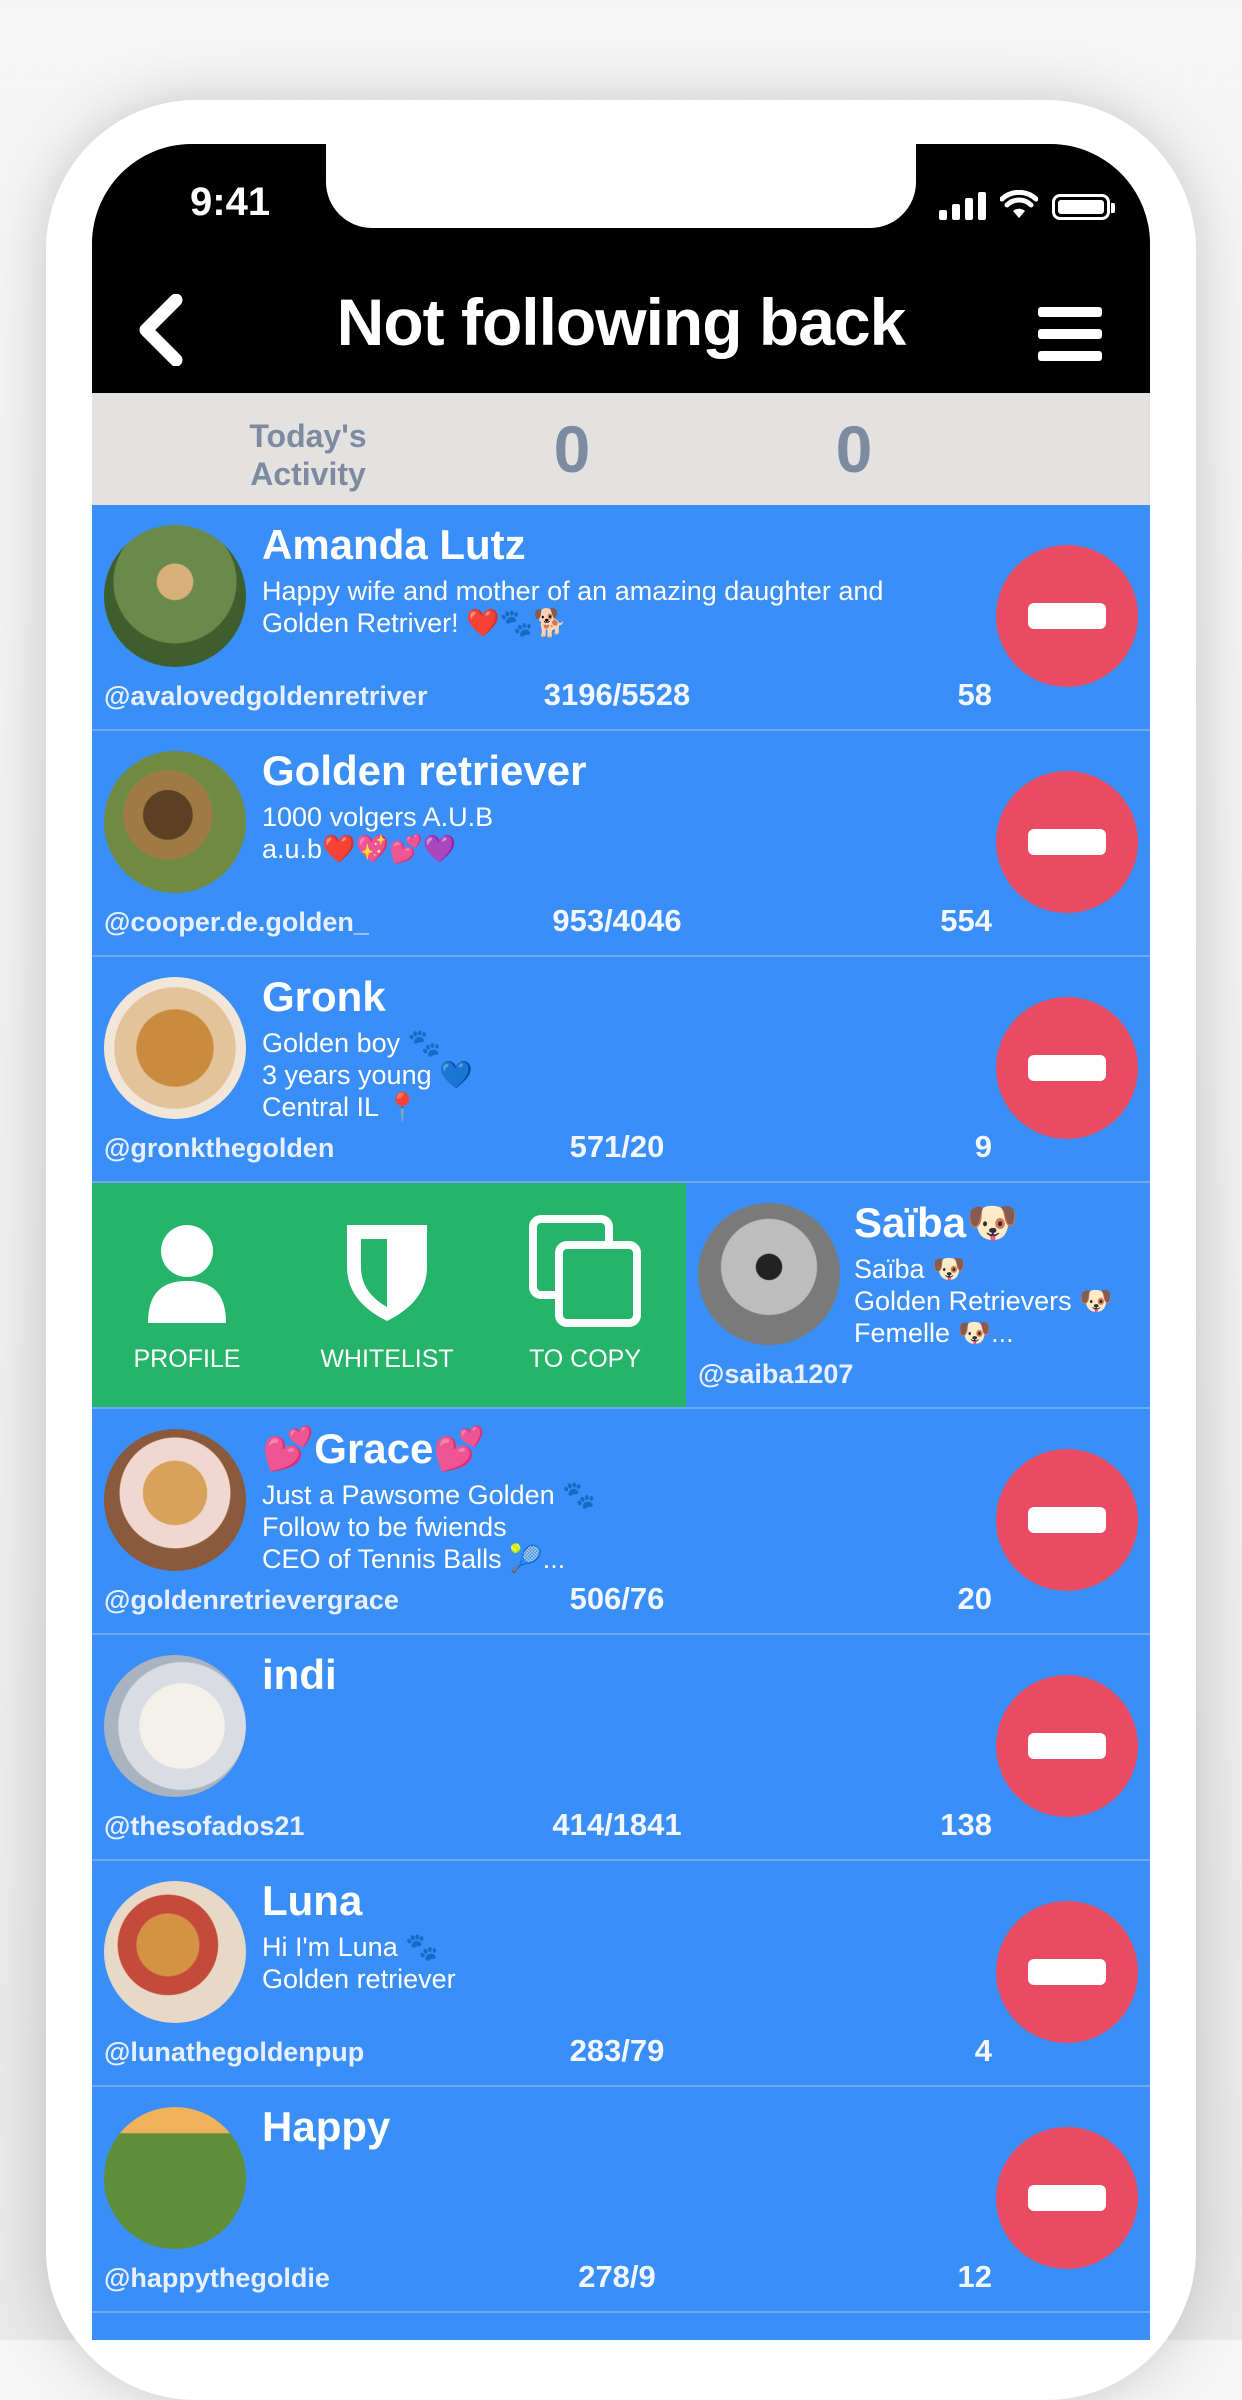 This screenshot has height=2400, width=1242. Describe the element at coordinates (572, 449) in the screenshot. I see `activity-value-1: 0` at that location.